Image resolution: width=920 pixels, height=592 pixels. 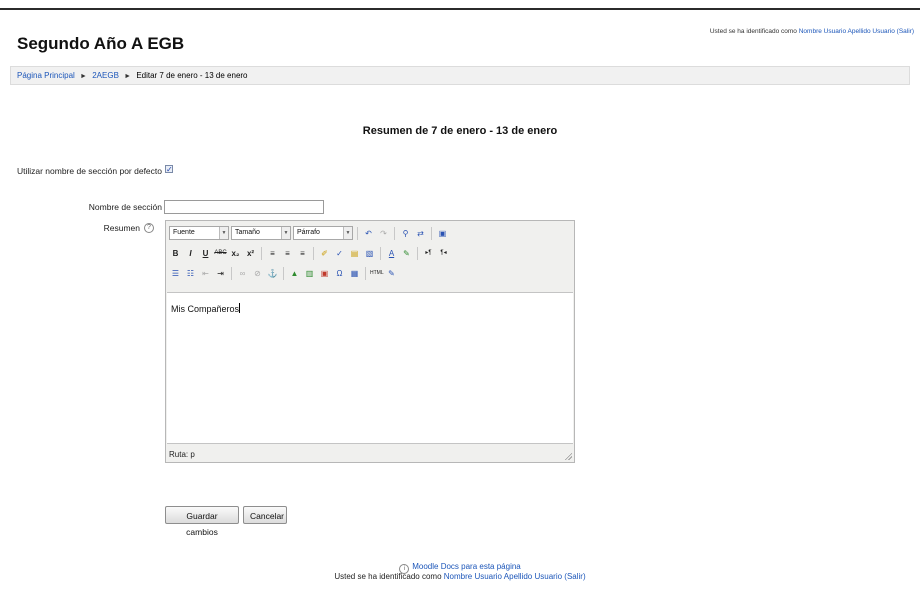 I want to click on media-icon: ▥, so click(x=309, y=273).